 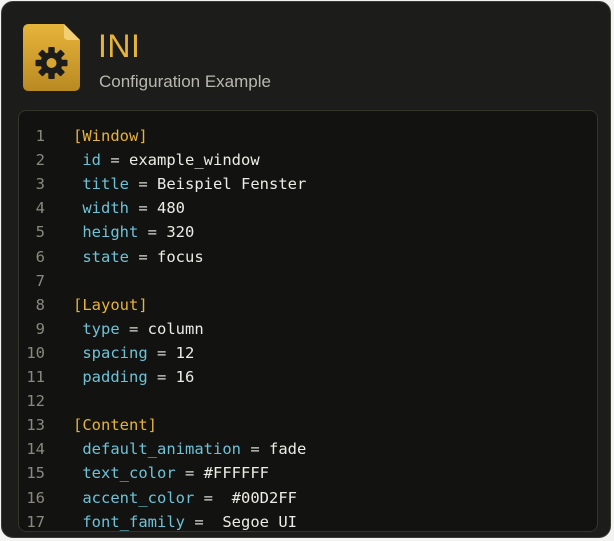 What do you see at coordinates (308, 281) in the screenshot?
I see `code-line: 7` at bounding box center [308, 281].